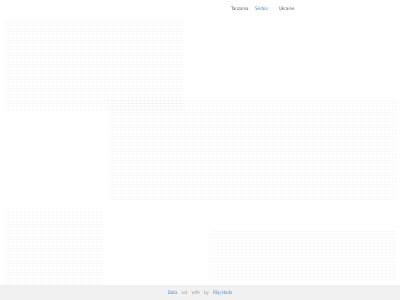 The image size is (400, 300). I want to click on top-navigation: Tanzania Serbia Ukraine, so click(266, 9).